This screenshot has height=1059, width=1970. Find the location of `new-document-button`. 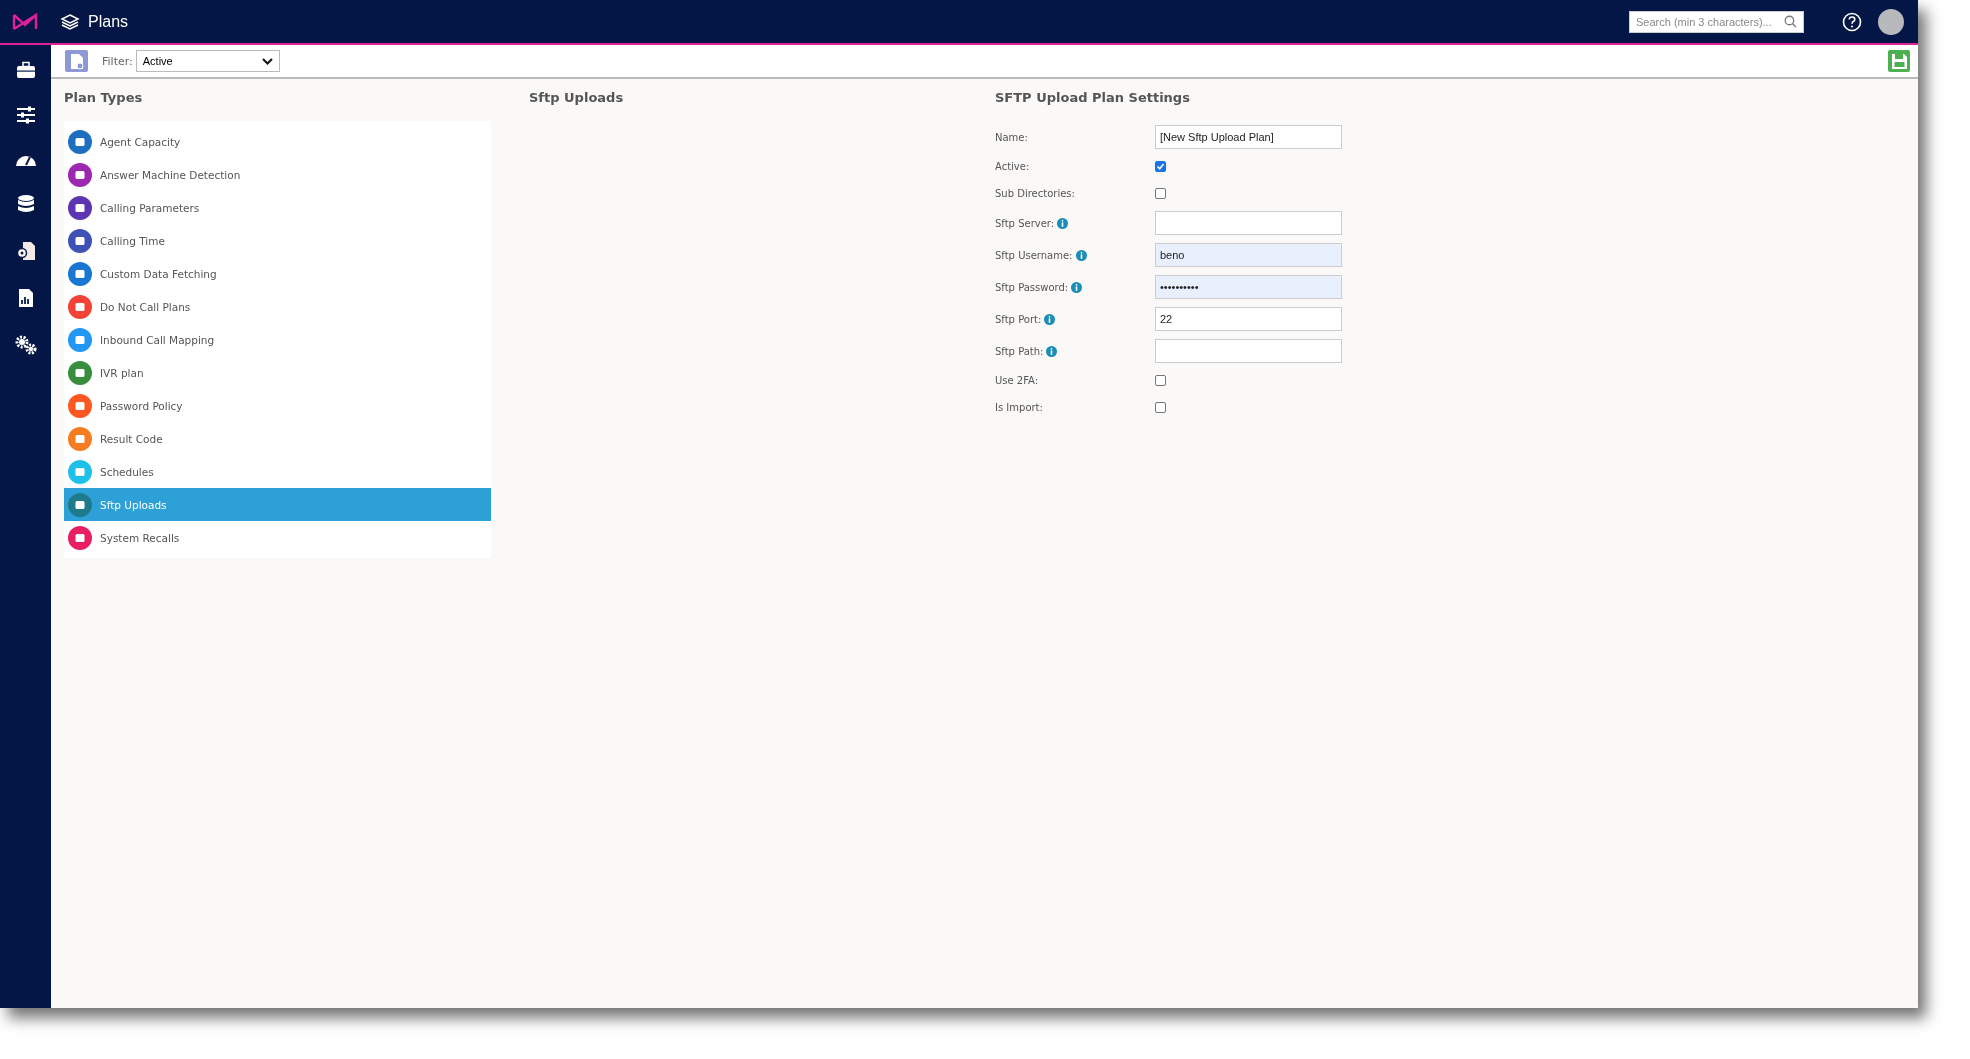

new-document-button is located at coordinates (76, 61).